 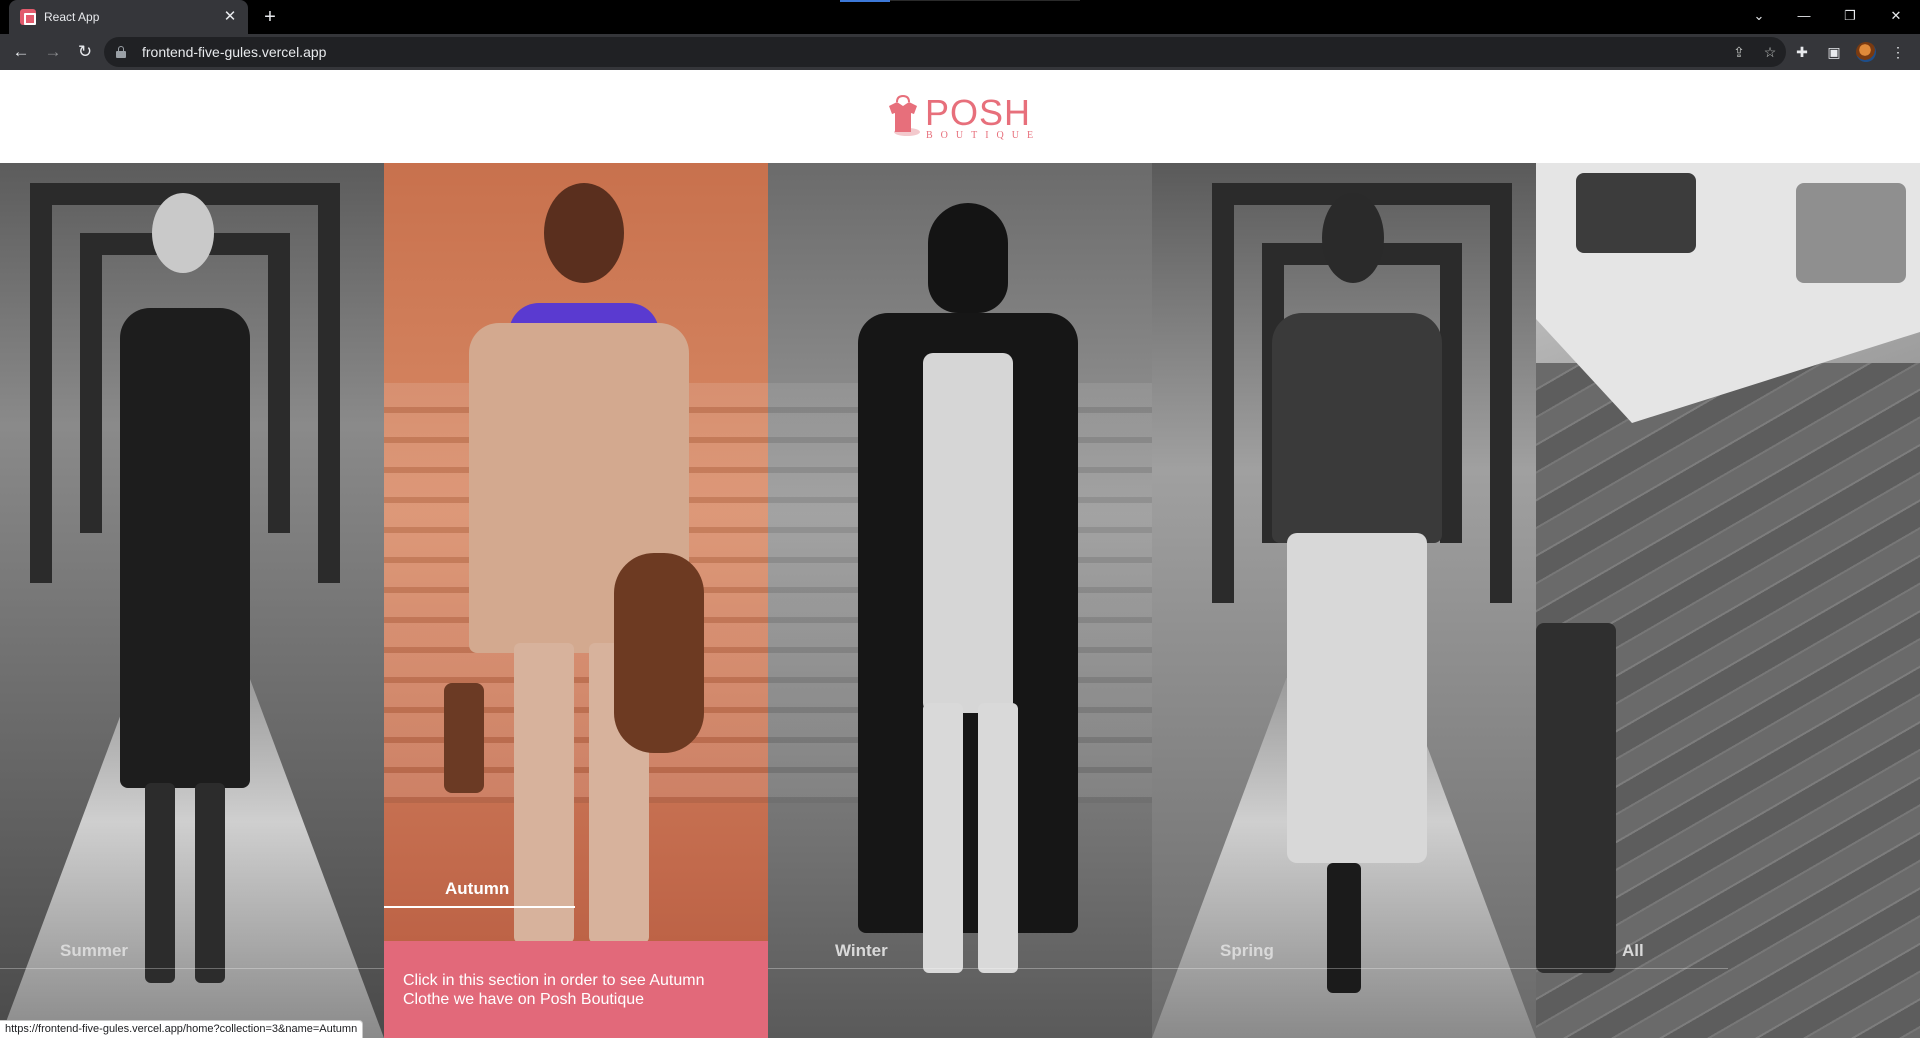 What do you see at coordinates (978, 112) in the screenshot?
I see `logo-title: POSH` at bounding box center [978, 112].